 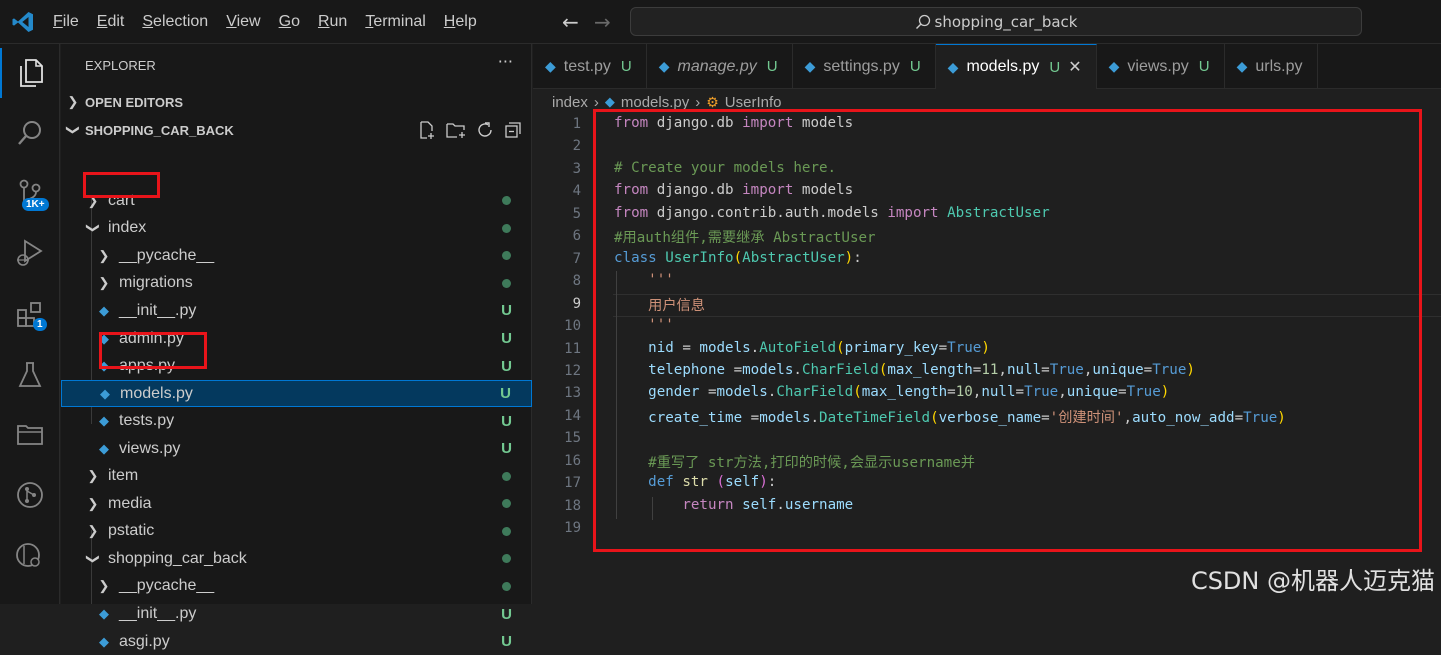 What do you see at coordinates (753, 102) in the screenshot?
I see `breadcrumb-symbol: UserInfo` at bounding box center [753, 102].